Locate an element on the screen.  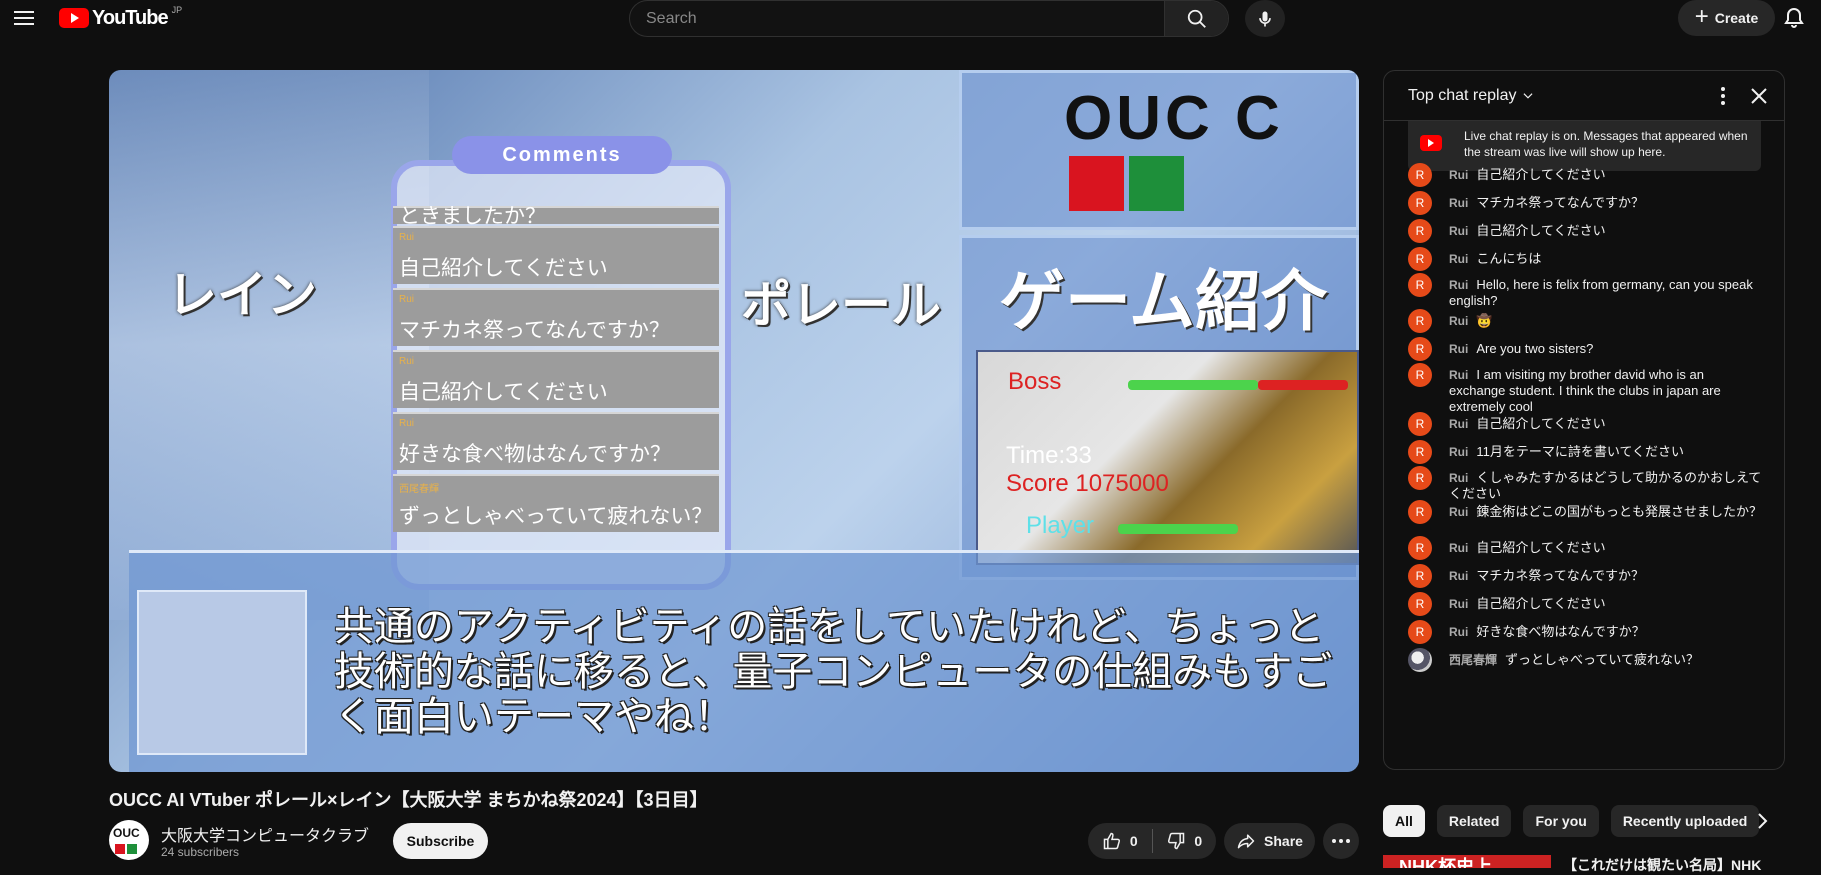
vtuber-name-left: レイン is located at coordinates (242, 295).